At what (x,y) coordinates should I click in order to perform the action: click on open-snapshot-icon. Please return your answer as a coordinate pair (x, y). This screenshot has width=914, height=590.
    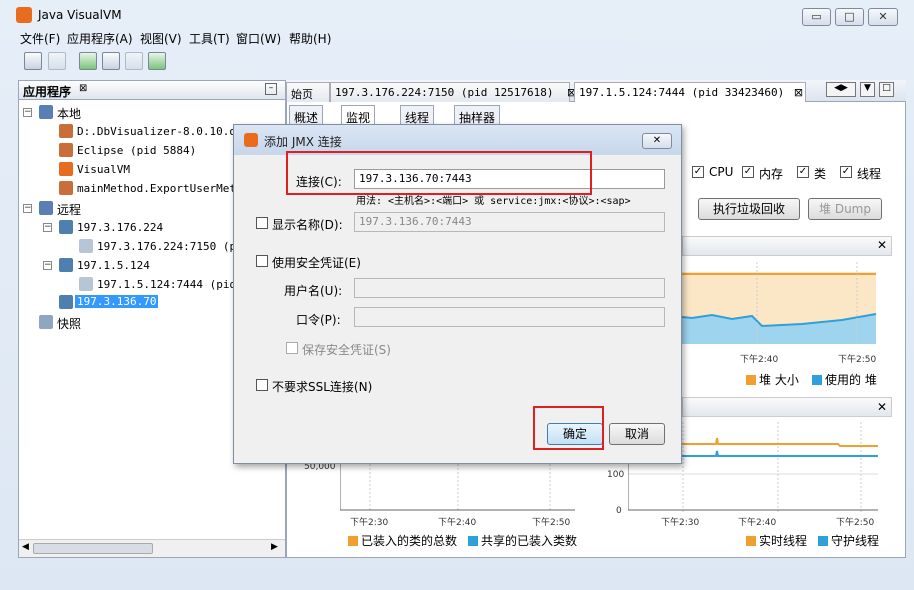
    Looking at the image, I should click on (33, 61).